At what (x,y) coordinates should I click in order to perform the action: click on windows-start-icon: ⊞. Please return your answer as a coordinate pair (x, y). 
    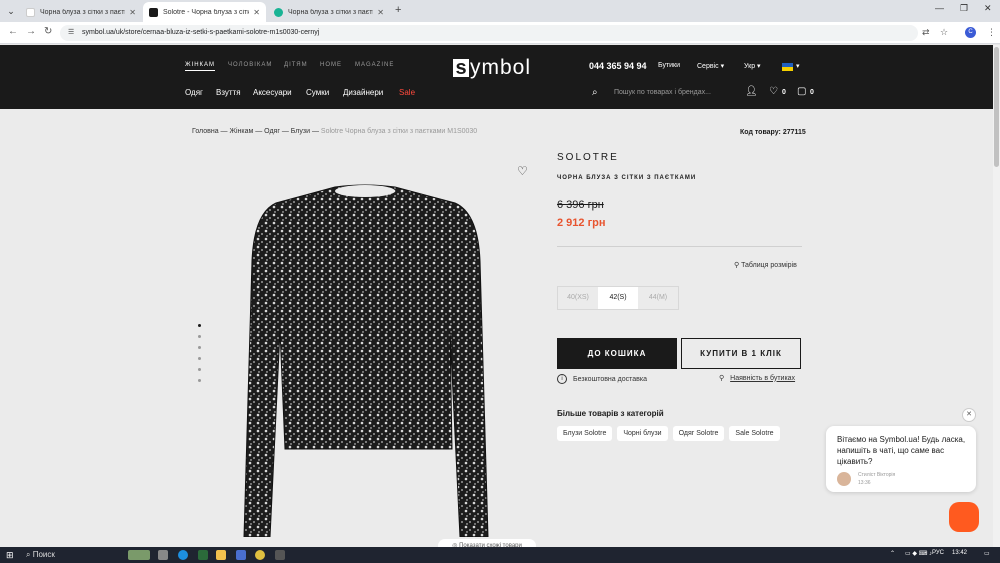
    Looking at the image, I should click on (10, 555).